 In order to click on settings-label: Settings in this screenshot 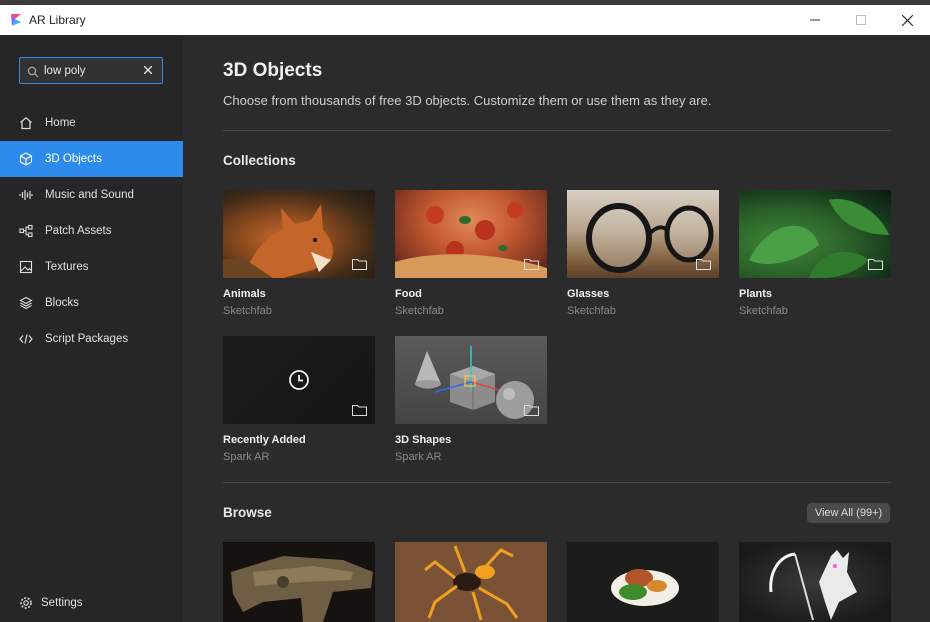, I will do `click(62, 603)`.